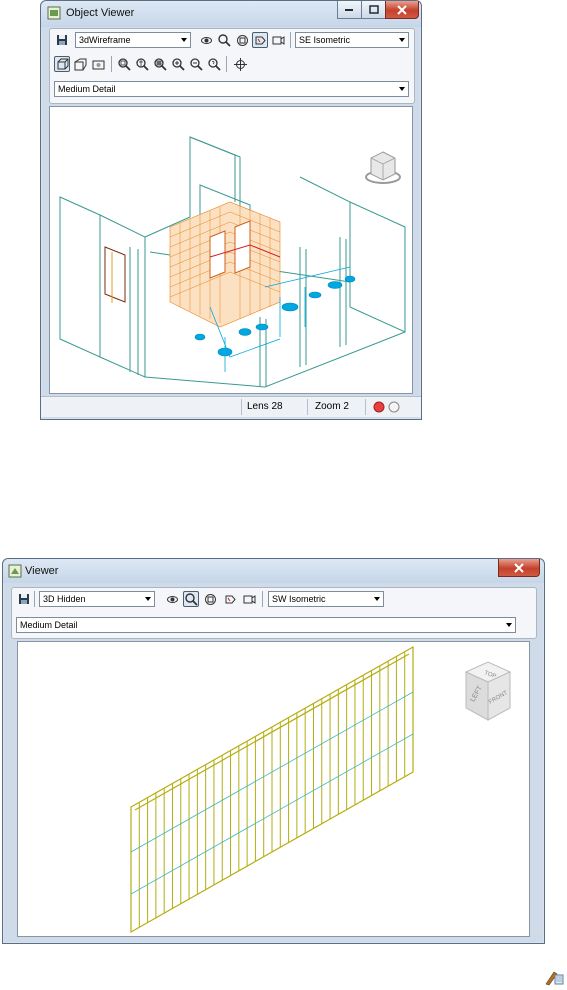 The width and height of the screenshot is (567, 990). Describe the element at coordinates (64, 599) in the screenshot. I see `visual-style-value: 3D Hidden` at that location.